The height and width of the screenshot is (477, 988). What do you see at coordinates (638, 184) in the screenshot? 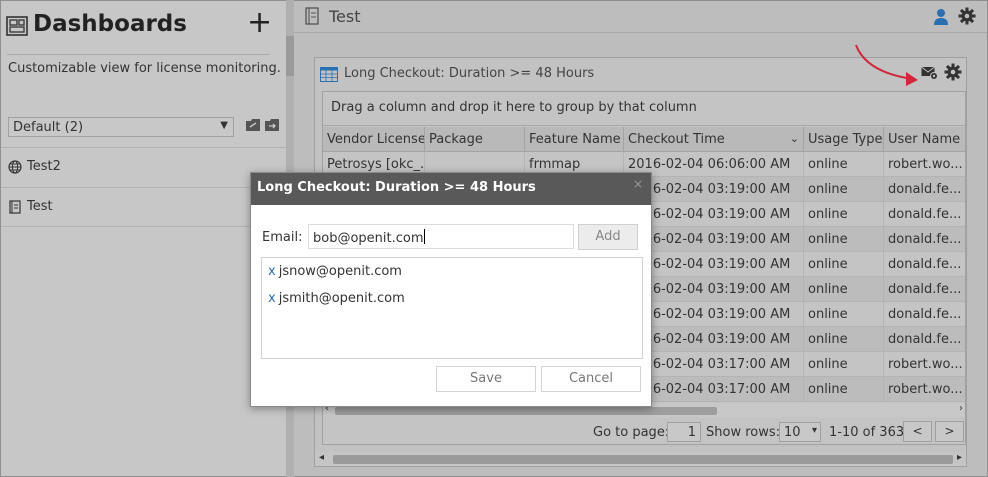
I see `close-icon: ×` at bounding box center [638, 184].